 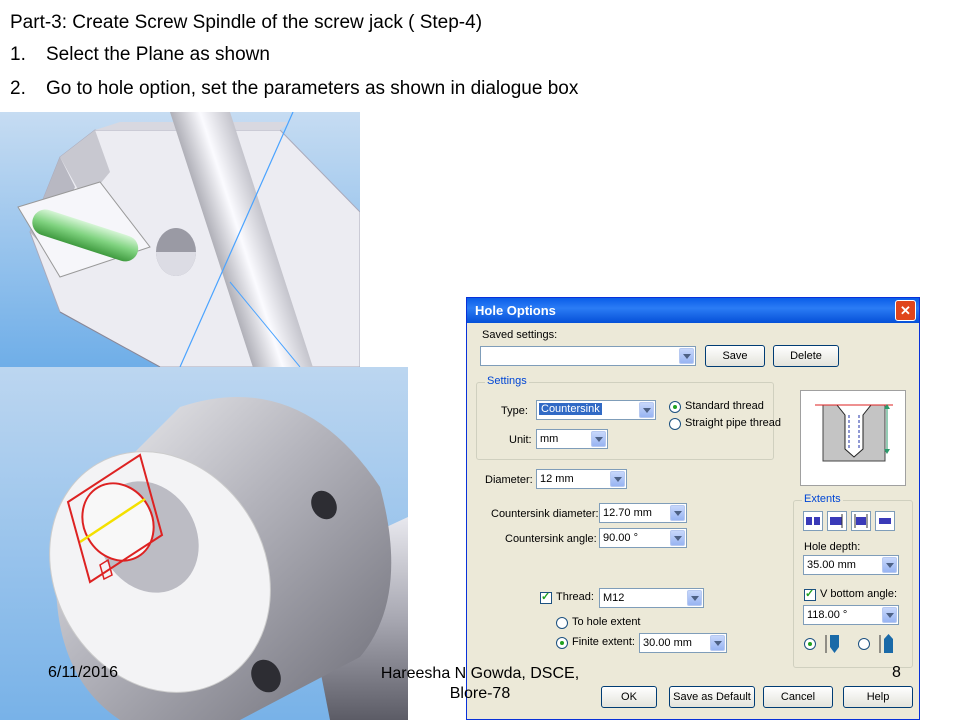 What do you see at coordinates (629, 697) in the screenshot?
I see `ok-button: OK` at bounding box center [629, 697].